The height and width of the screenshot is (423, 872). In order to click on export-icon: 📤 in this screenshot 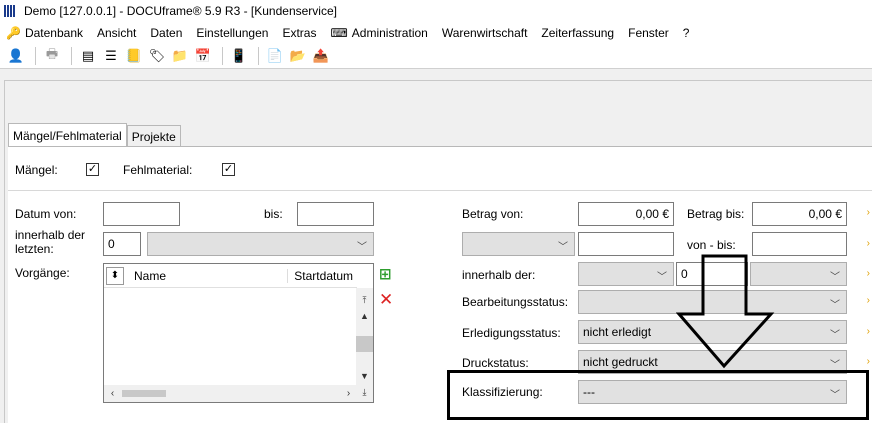, I will do `click(321, 56)`.